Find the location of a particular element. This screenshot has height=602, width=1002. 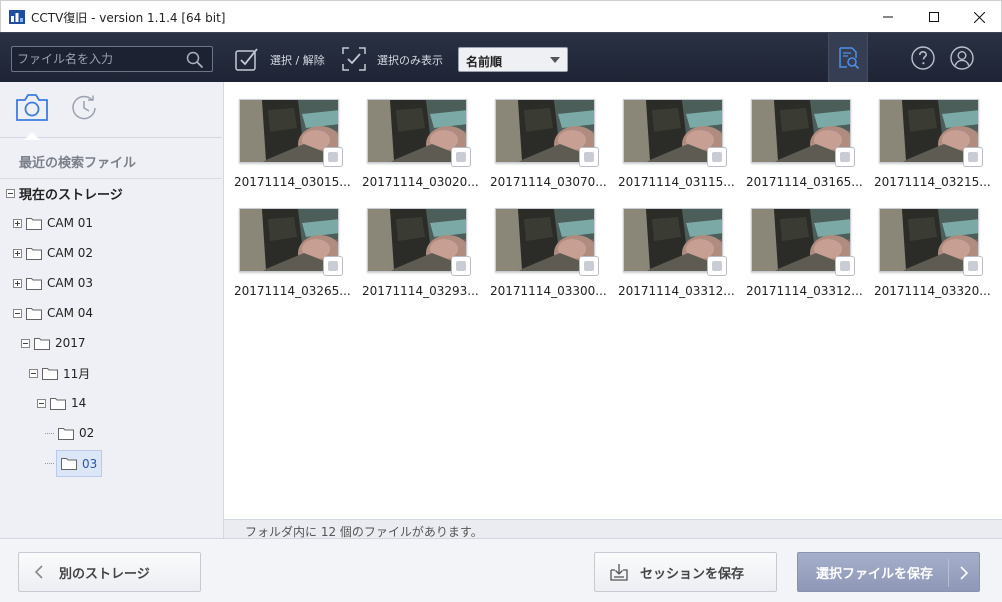

camera-icon is located at coordinates (32, 107).